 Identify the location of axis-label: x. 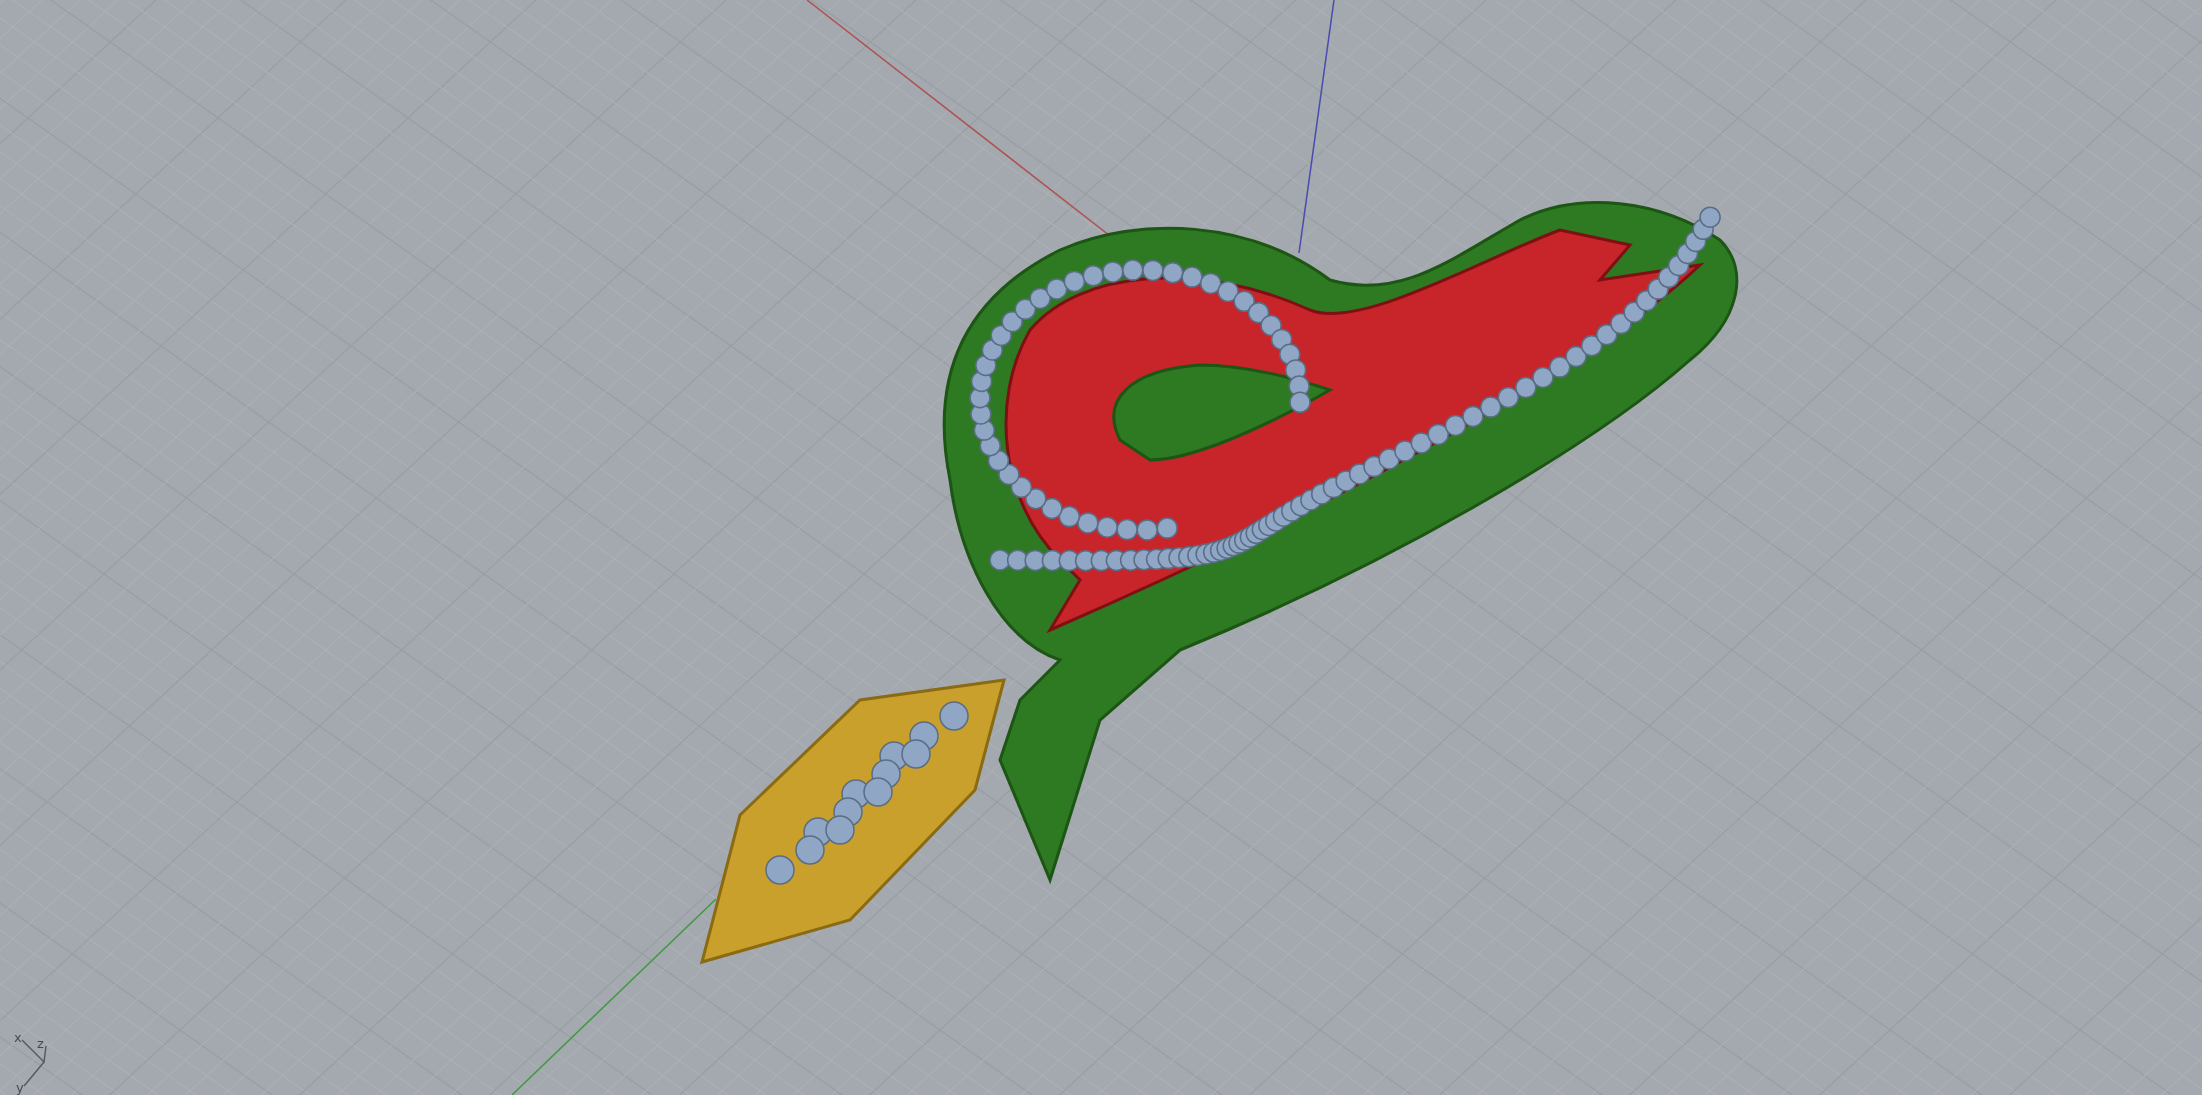
(18, 1037).